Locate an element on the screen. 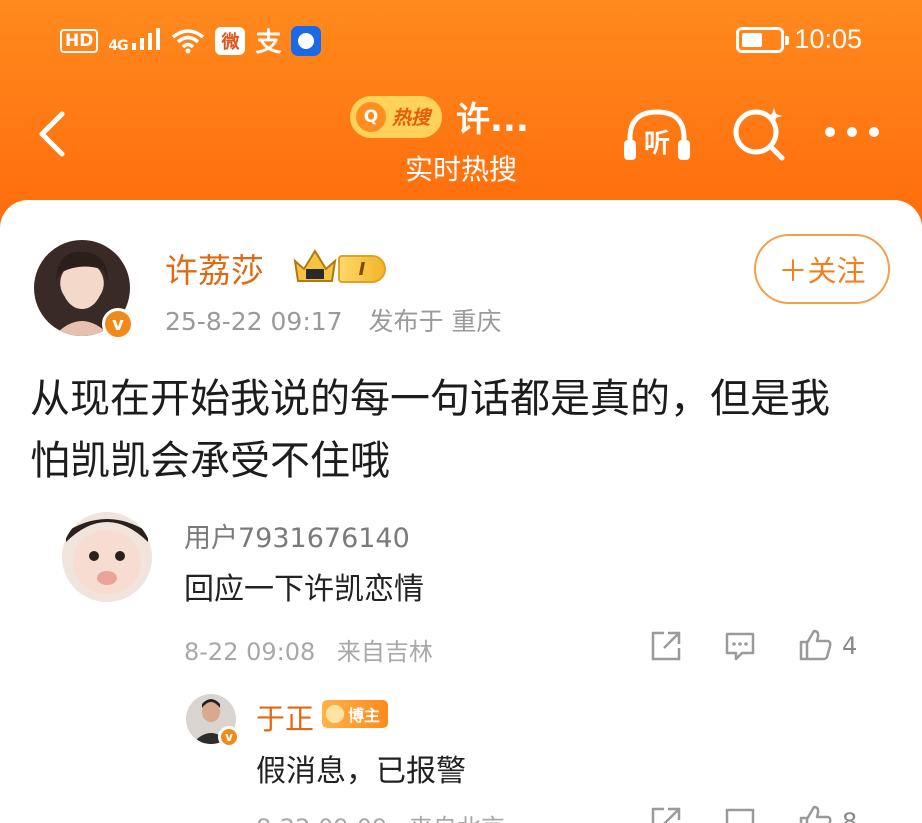  share-icon is located at coordinates (666, 646).